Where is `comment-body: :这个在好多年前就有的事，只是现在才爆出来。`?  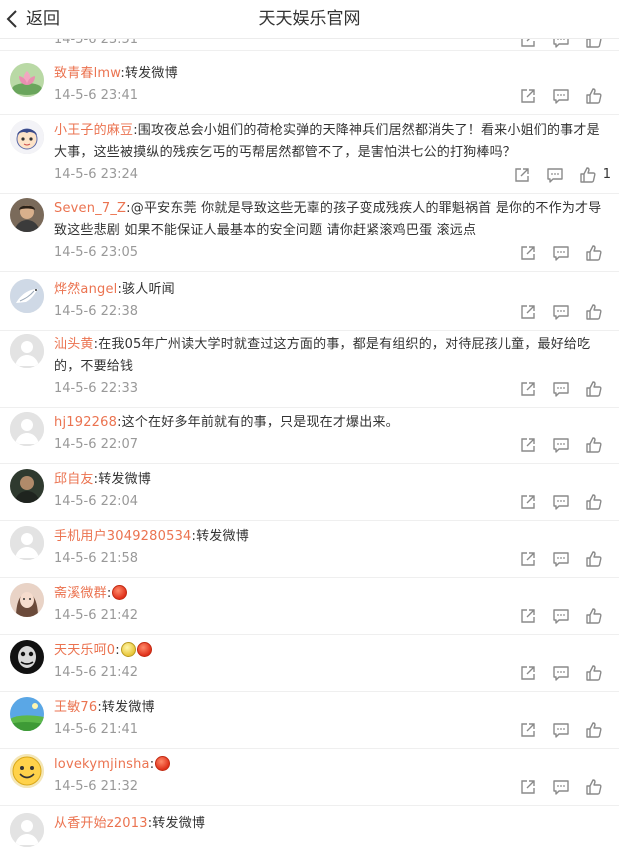
comment-body: :这个在好多年前就有的事，只是现在才爆出来。 is located at coordinates (258, 422).